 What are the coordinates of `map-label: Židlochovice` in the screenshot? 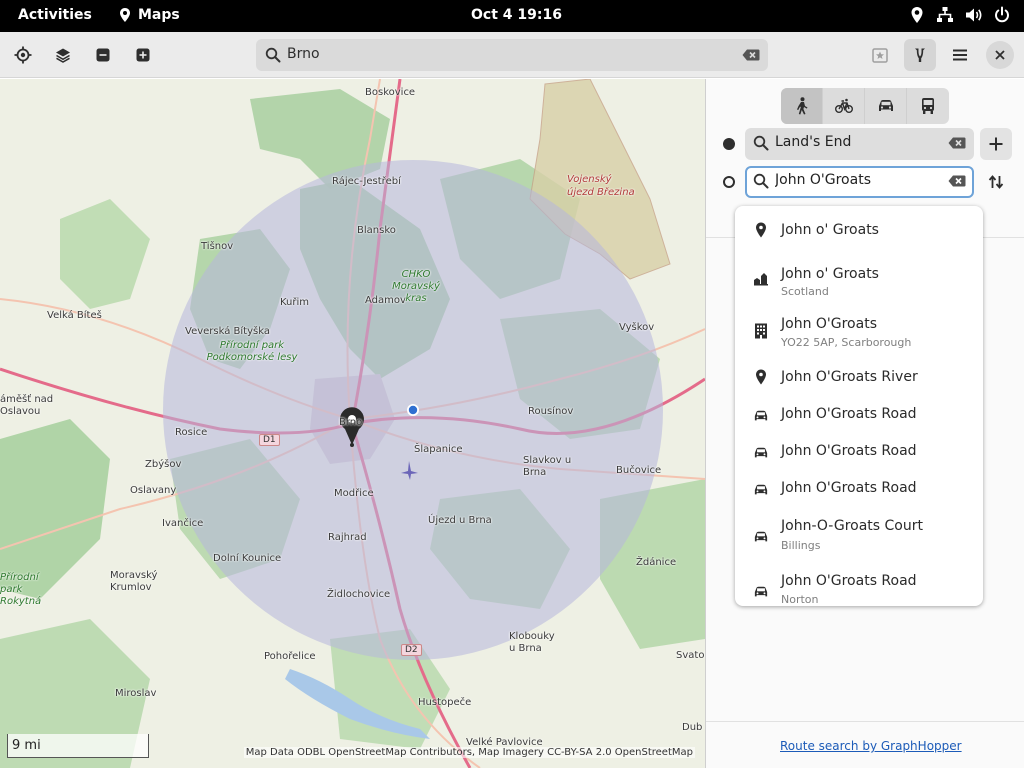 It's located at (359, 594).